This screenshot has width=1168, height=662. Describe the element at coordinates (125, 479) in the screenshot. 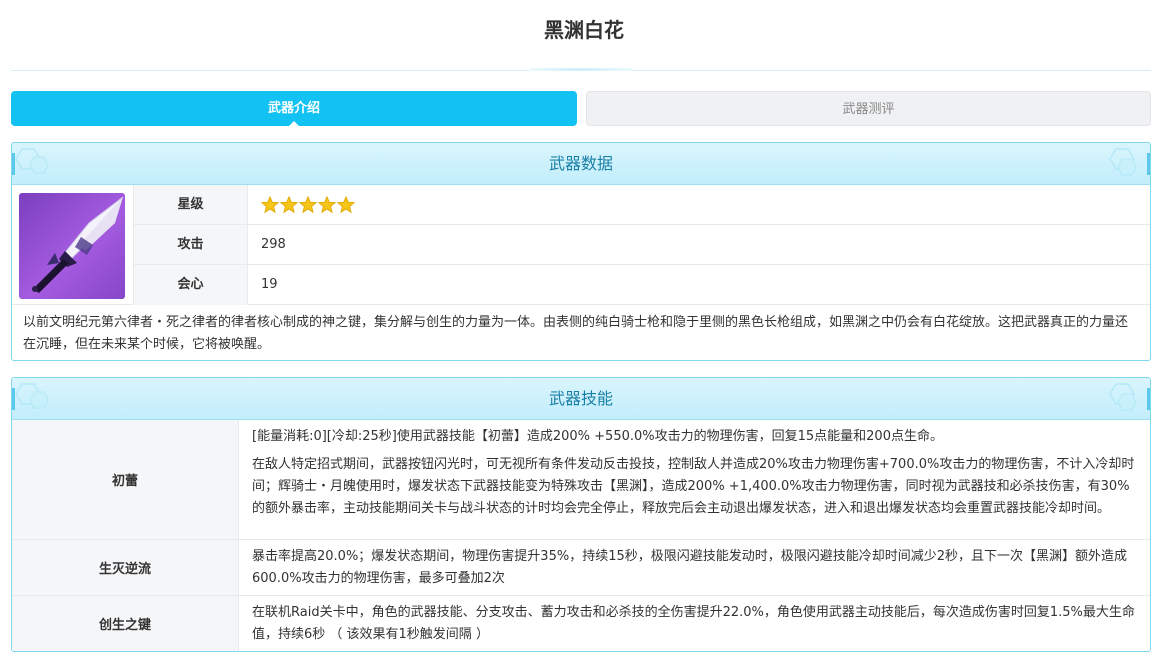

I see `skill-name: 初蕾` at that location.